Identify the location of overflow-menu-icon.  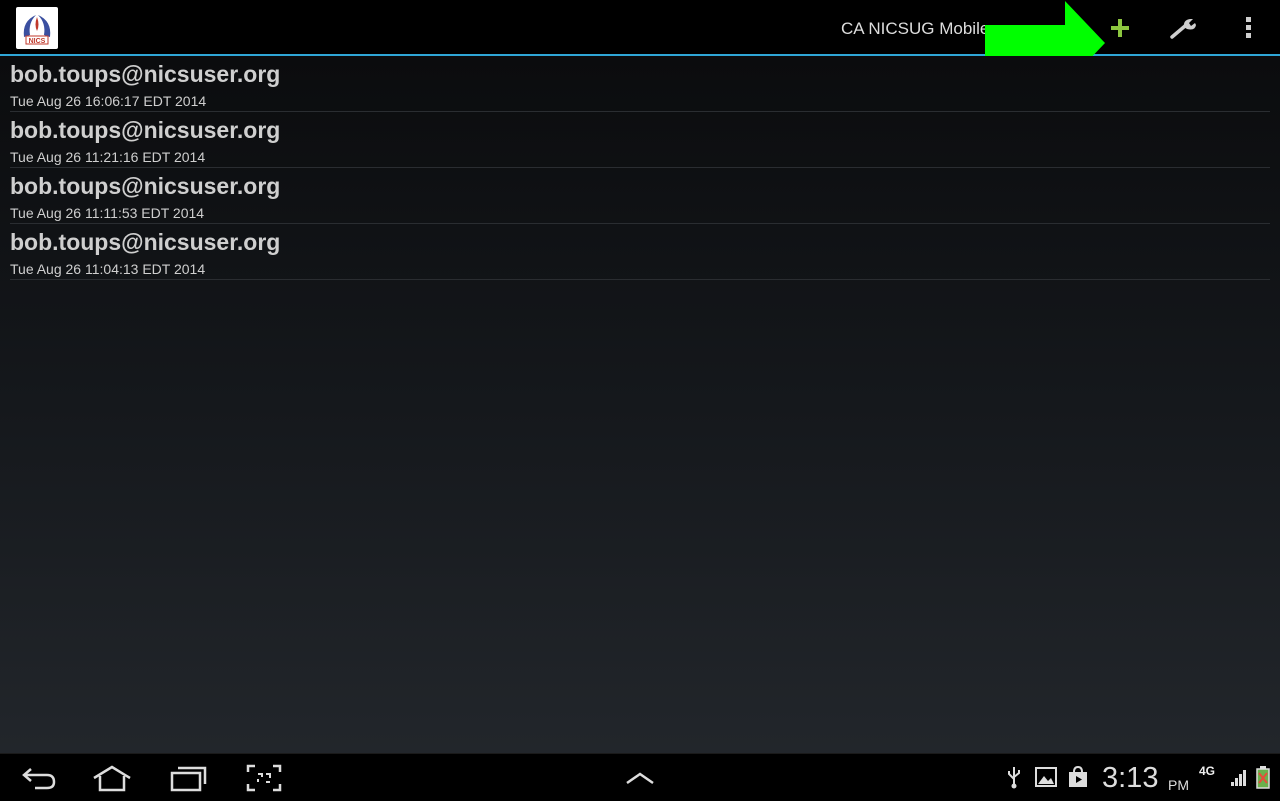
(1248, 27).